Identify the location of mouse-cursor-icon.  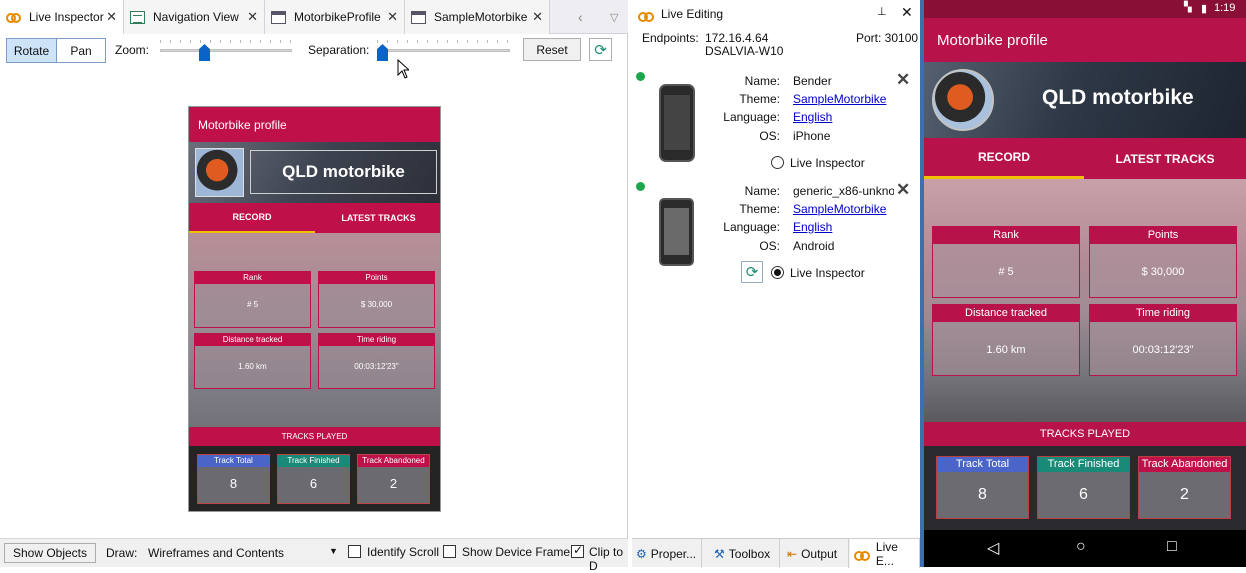
(403, 69).